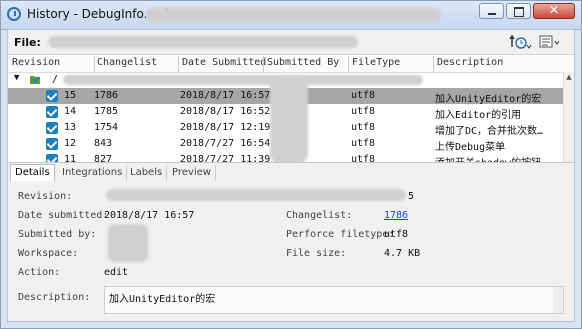 The image size is (582, 329). I want to click on row-revision: 13, so click(70, 127).